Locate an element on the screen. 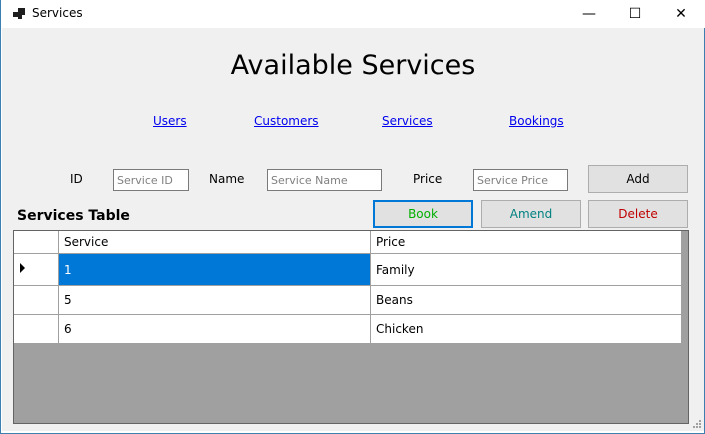 The image size is (705, 434). column-header-service: Service is located at coordinates (214, 242).